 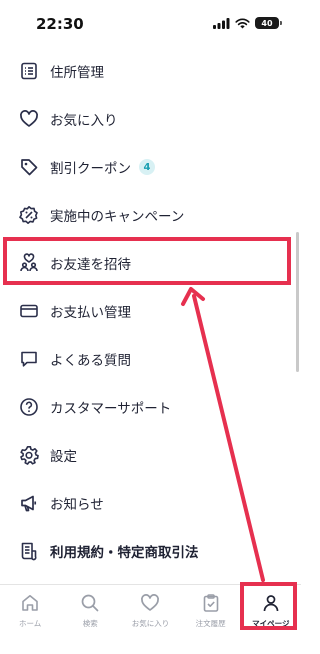 I want to click on menu-item-payment: お支払い管理, so click(x=150, y=311).